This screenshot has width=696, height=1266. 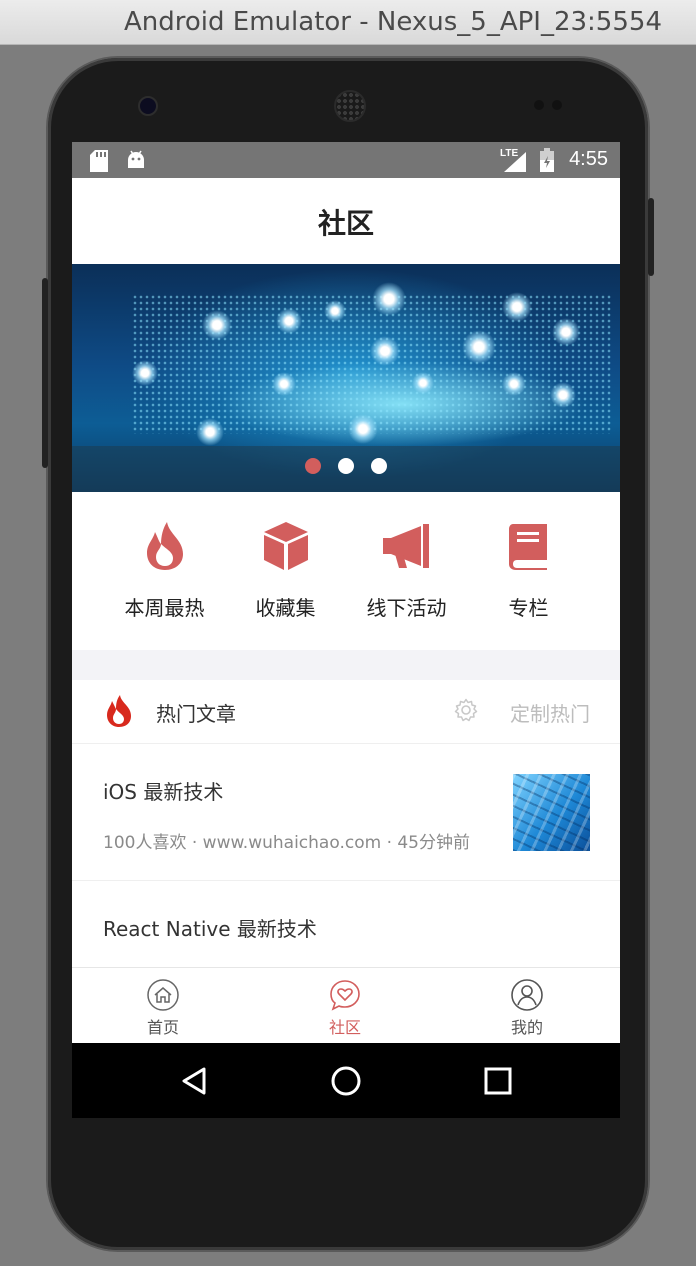 I want to click on tab-label: 社区, so click(x=344, y=1027).